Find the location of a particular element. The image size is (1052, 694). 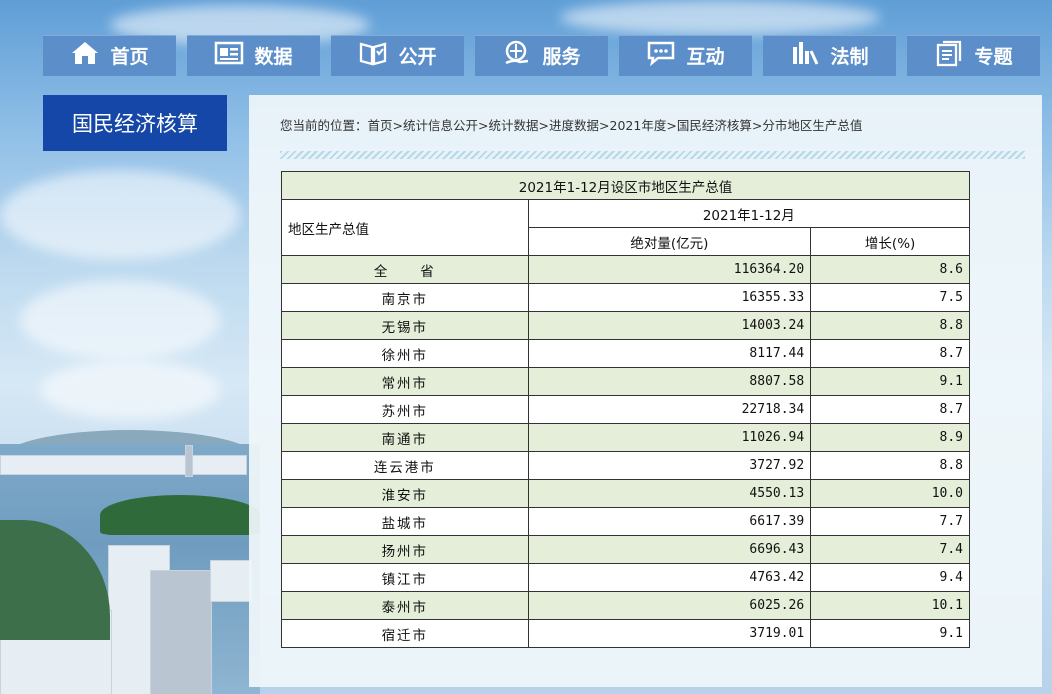

period-header: 2021年1-12月 is located at coordinates (749, 213).